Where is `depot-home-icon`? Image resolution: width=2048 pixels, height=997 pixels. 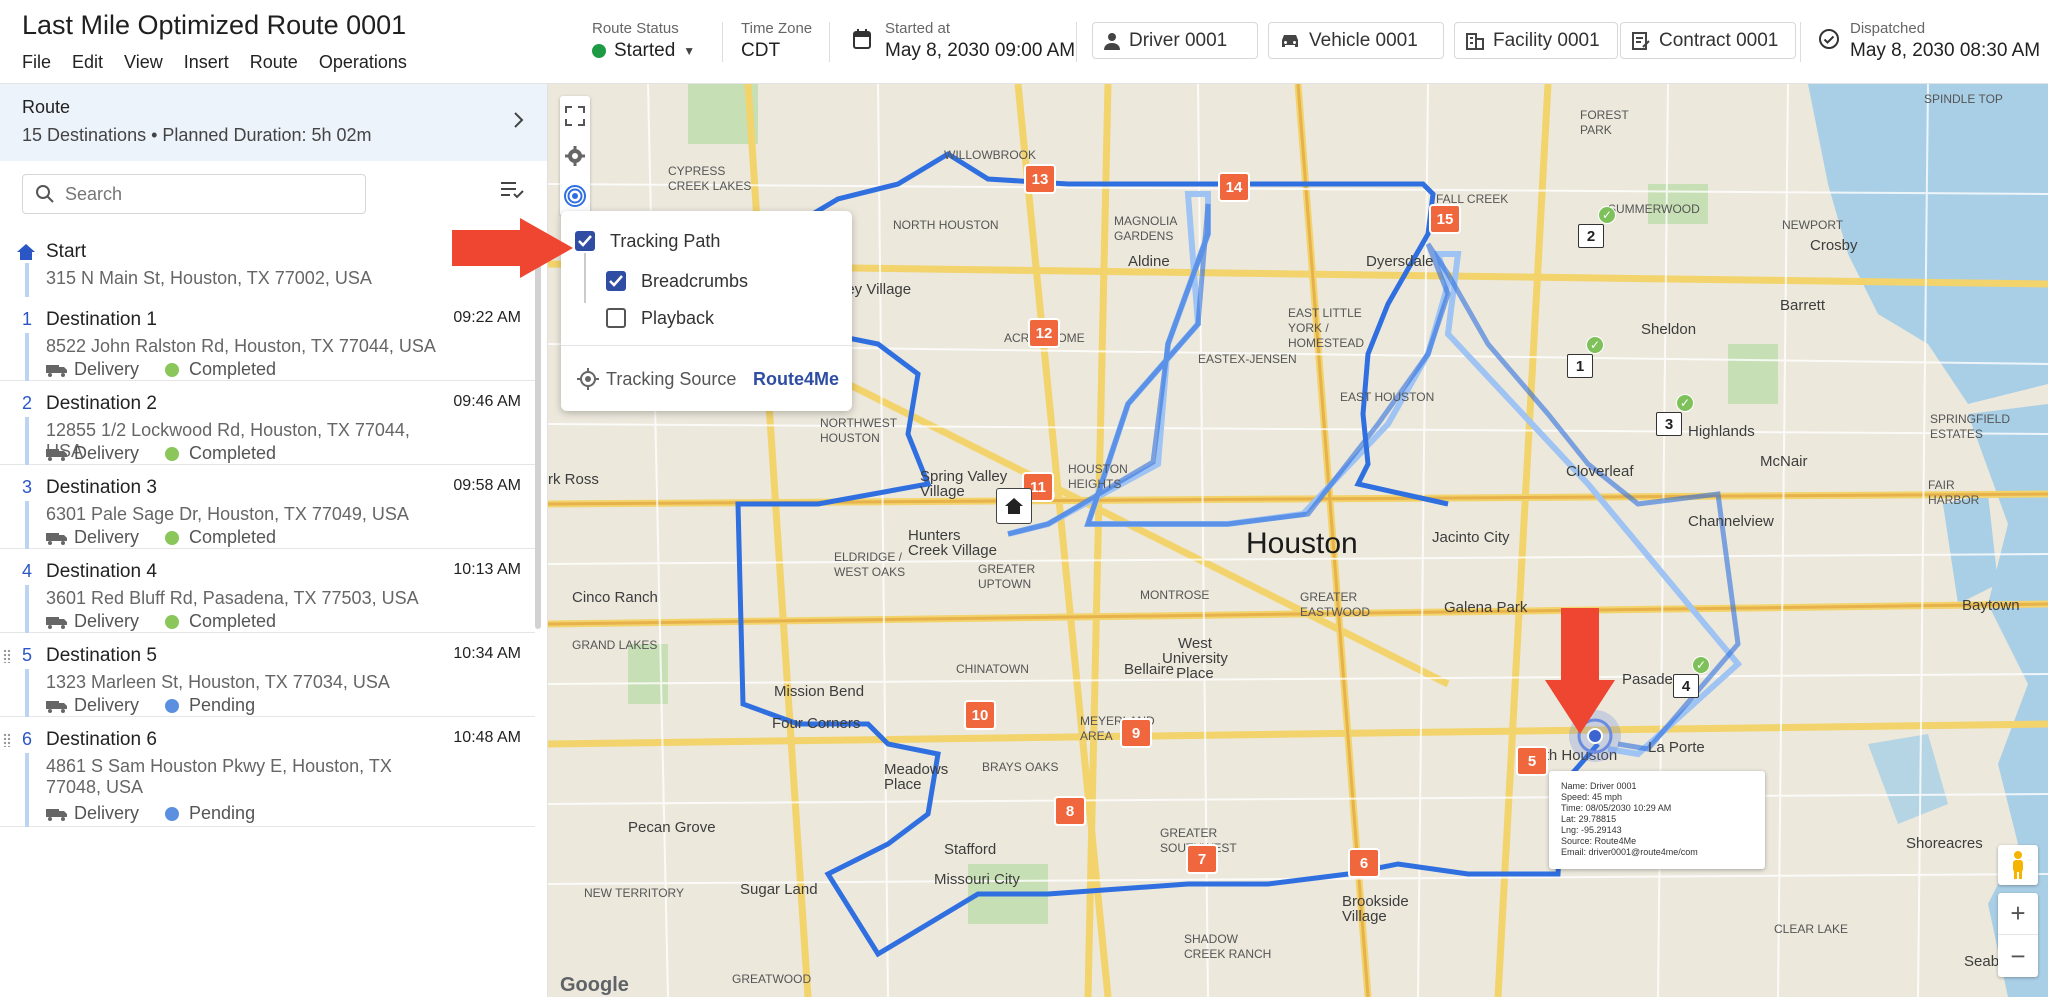
depot-home-icon is located at coordinates (1014, 506).